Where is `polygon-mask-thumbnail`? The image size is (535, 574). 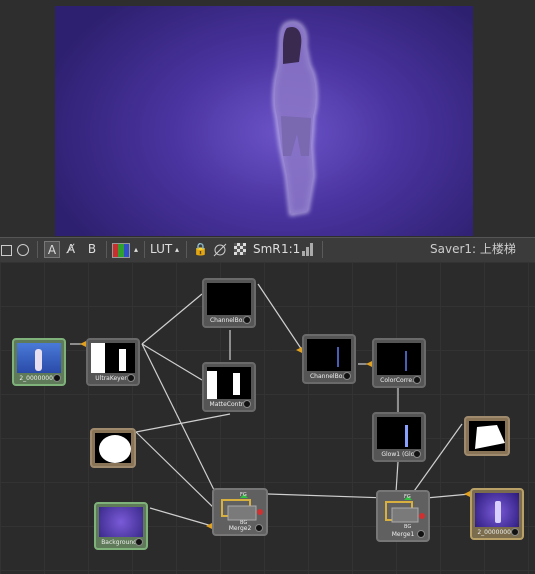 polygon-mask-thumbnail is located at coordinates (487, 436).